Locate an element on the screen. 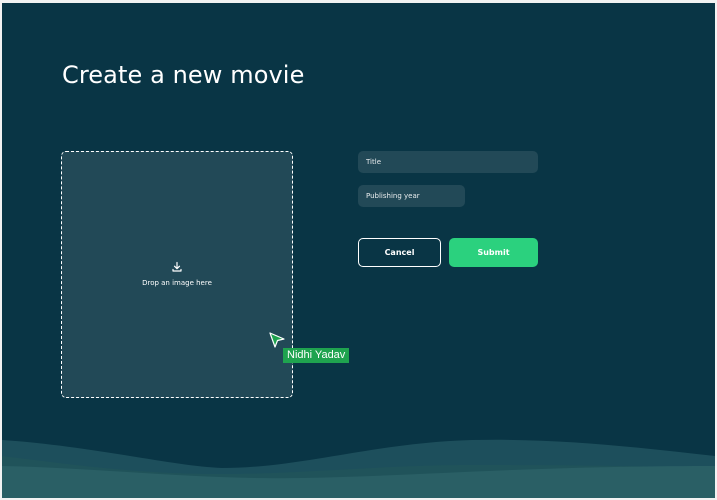 Image resolution: width=717 pixels, height=500 pixels. submit-button: Submit is located at coordinates (493, 252).